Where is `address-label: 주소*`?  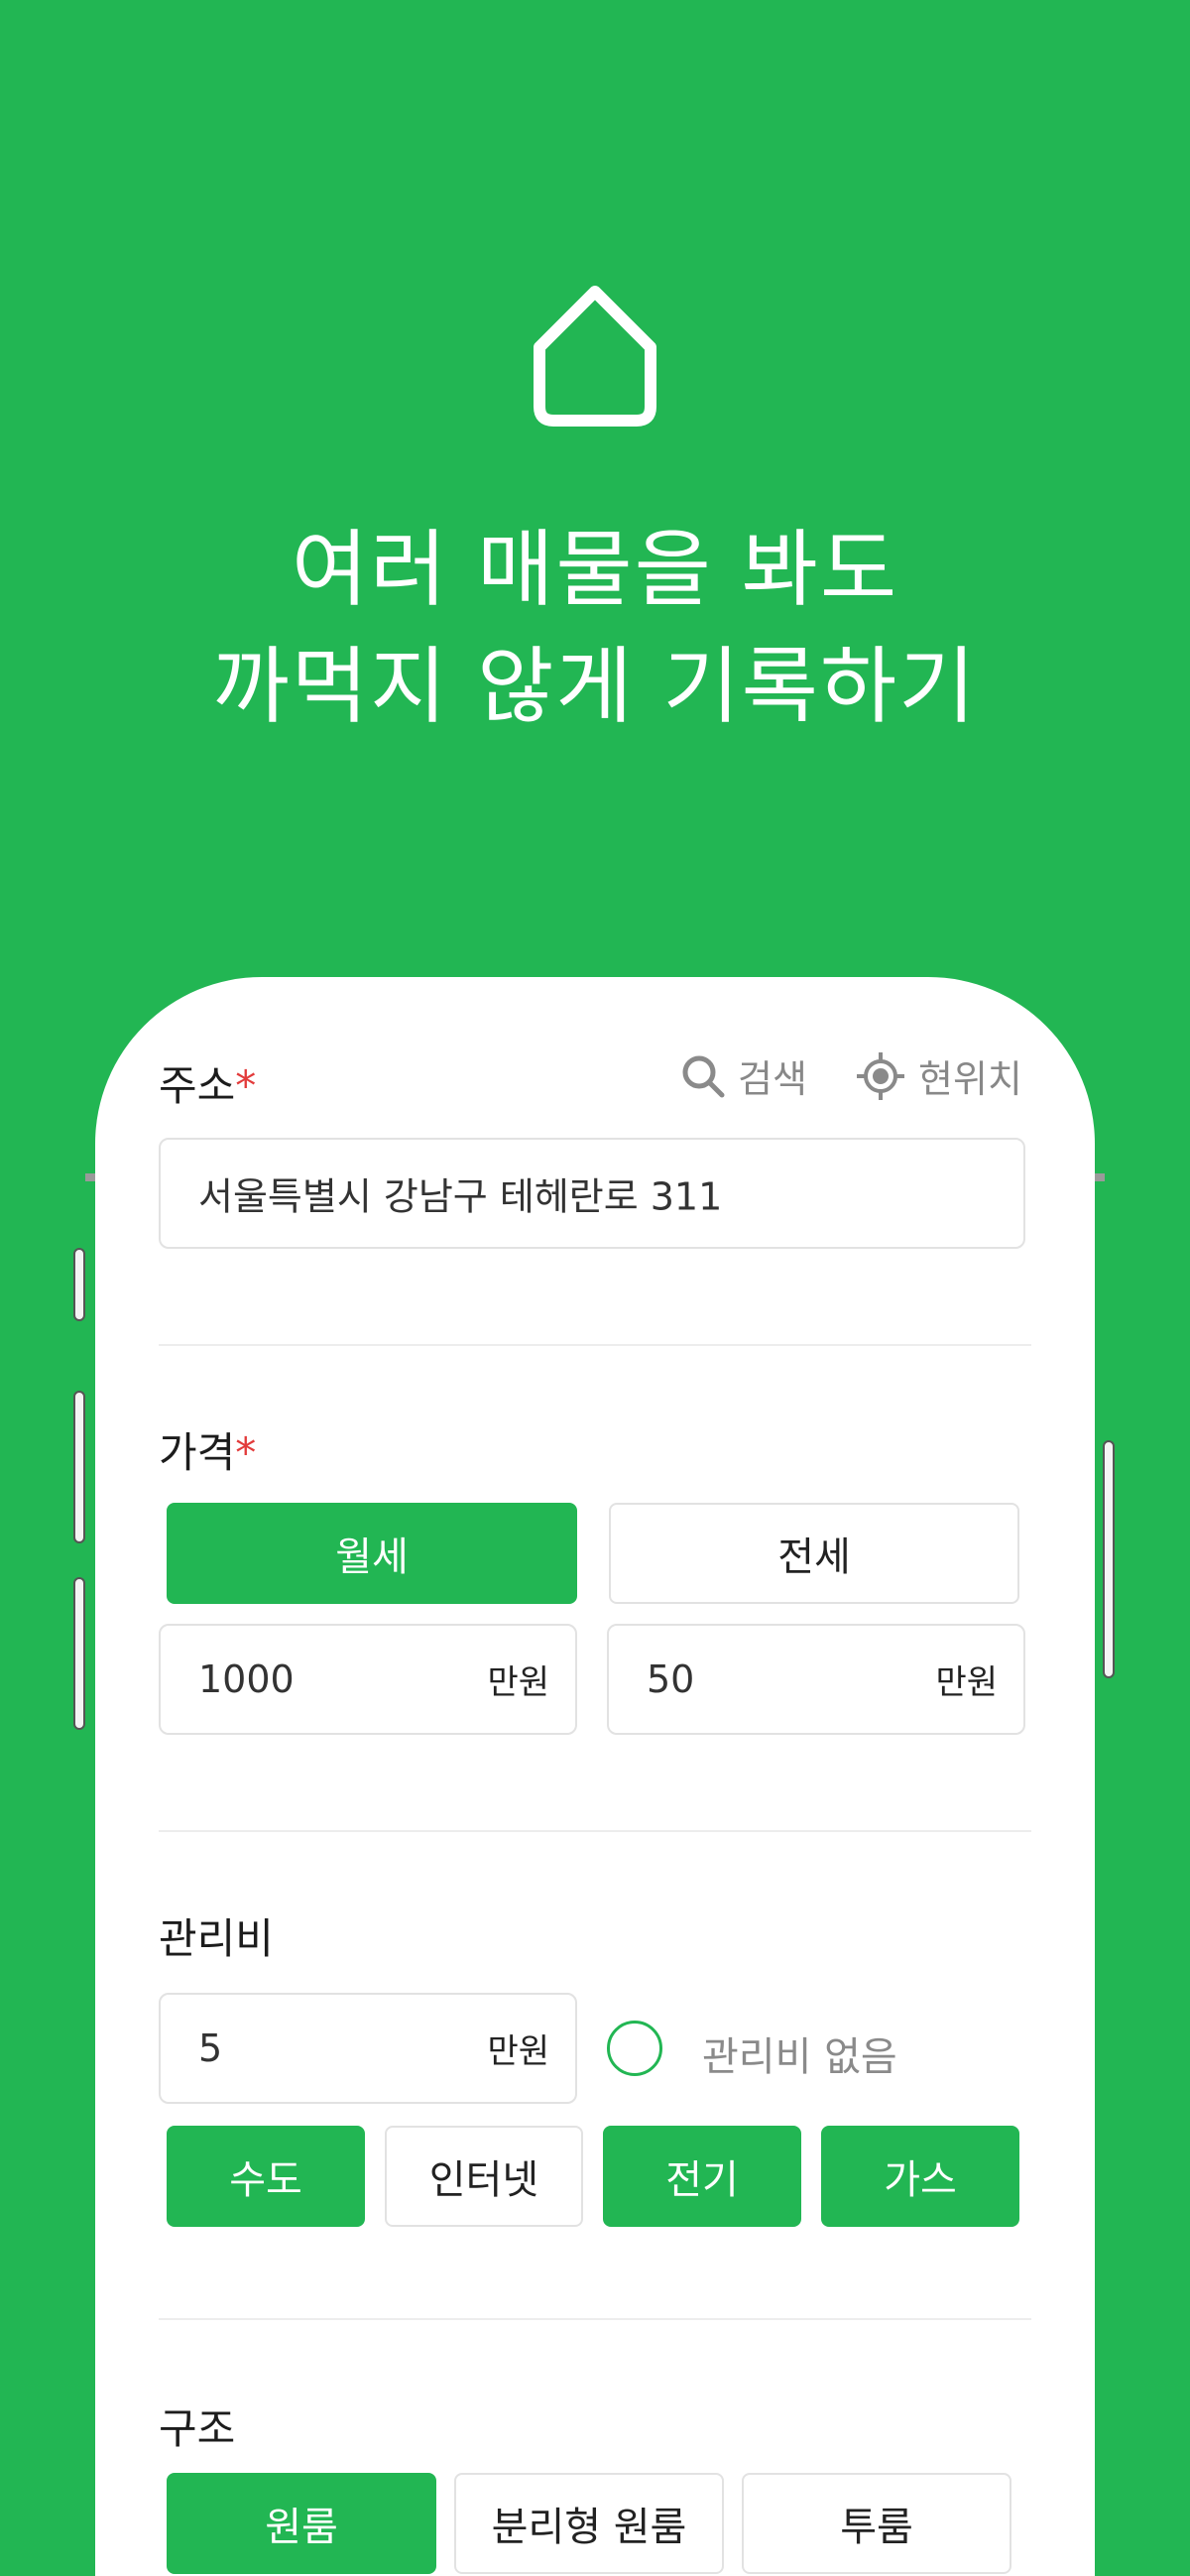 address-label: 주소* is located at coordinates (208, 1085).